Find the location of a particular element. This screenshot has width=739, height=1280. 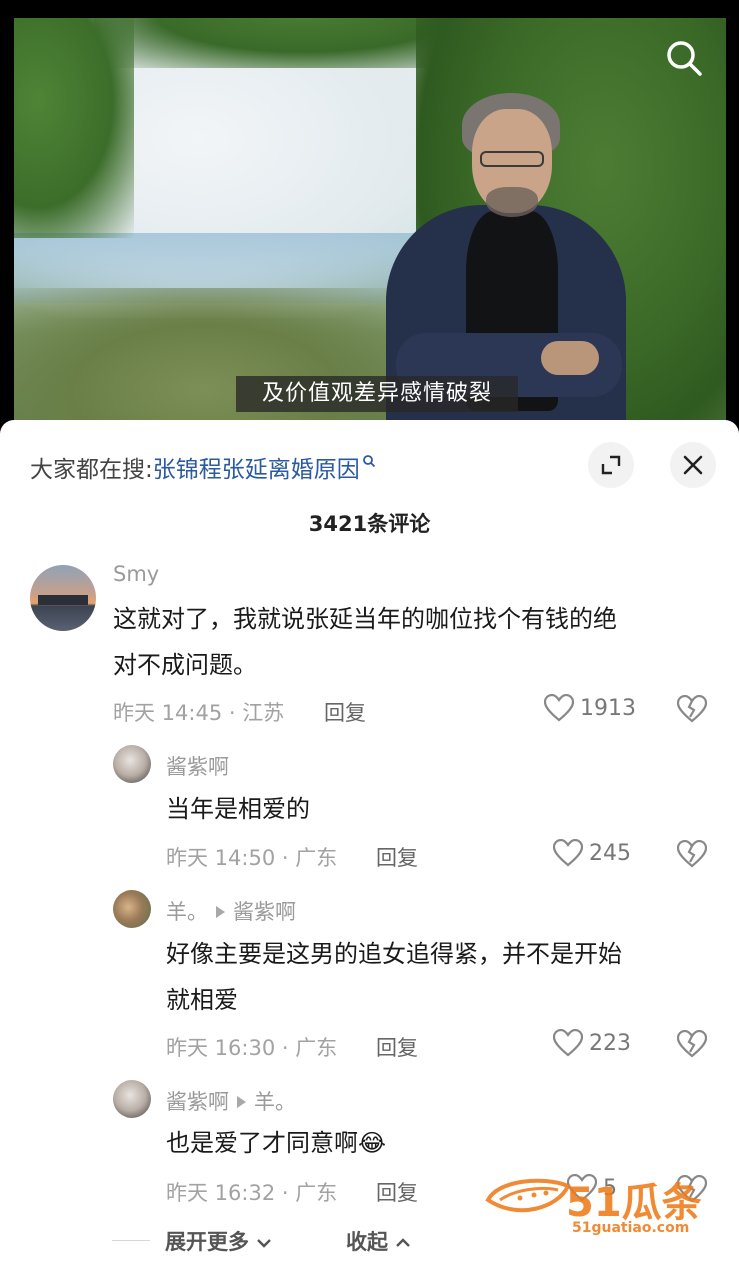

comment-author-line: 酱紫啊 羊。 is located at coordinates (231, 1101).